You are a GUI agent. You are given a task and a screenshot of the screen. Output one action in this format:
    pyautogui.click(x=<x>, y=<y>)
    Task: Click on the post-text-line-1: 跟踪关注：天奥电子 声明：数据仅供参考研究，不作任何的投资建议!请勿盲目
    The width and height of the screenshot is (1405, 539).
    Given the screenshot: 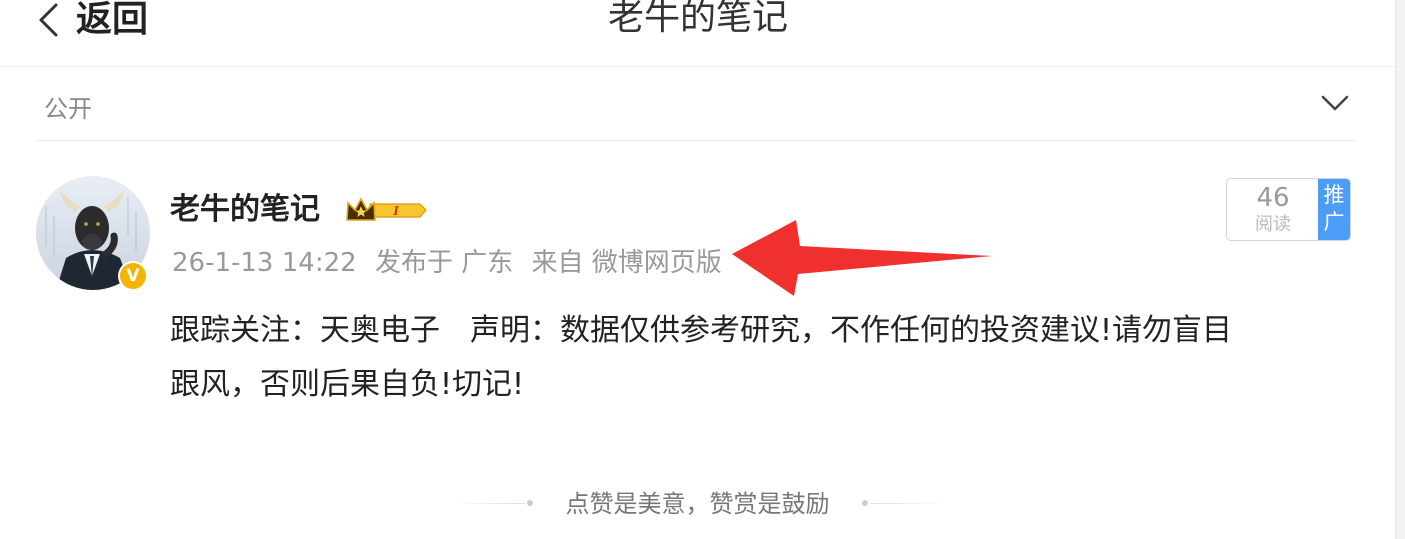 What is the action you would take?
    pyautogui.click(x=701, y=330)
    